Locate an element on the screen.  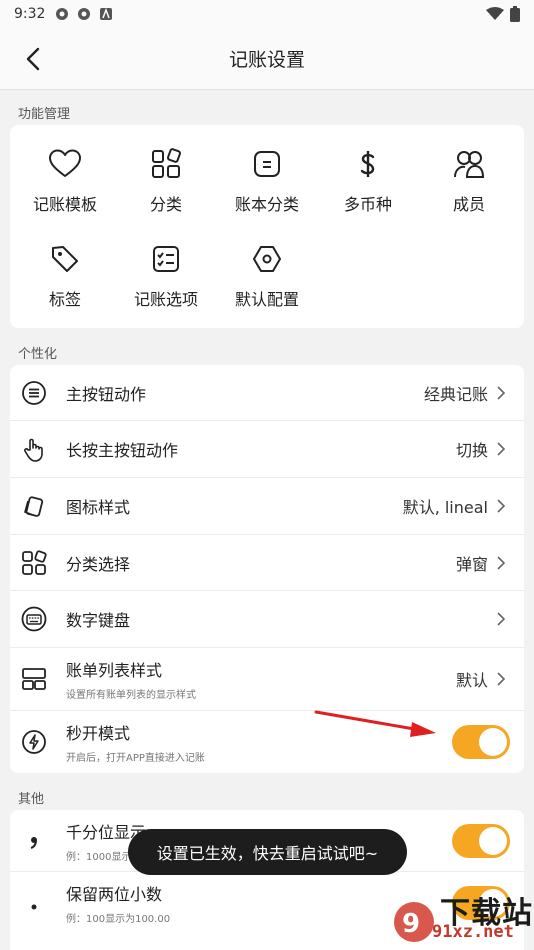
row-bill-list-style: 账单列表样式 设置所有账单列表的显示样式 默认 is located at coordinates (267, 679).